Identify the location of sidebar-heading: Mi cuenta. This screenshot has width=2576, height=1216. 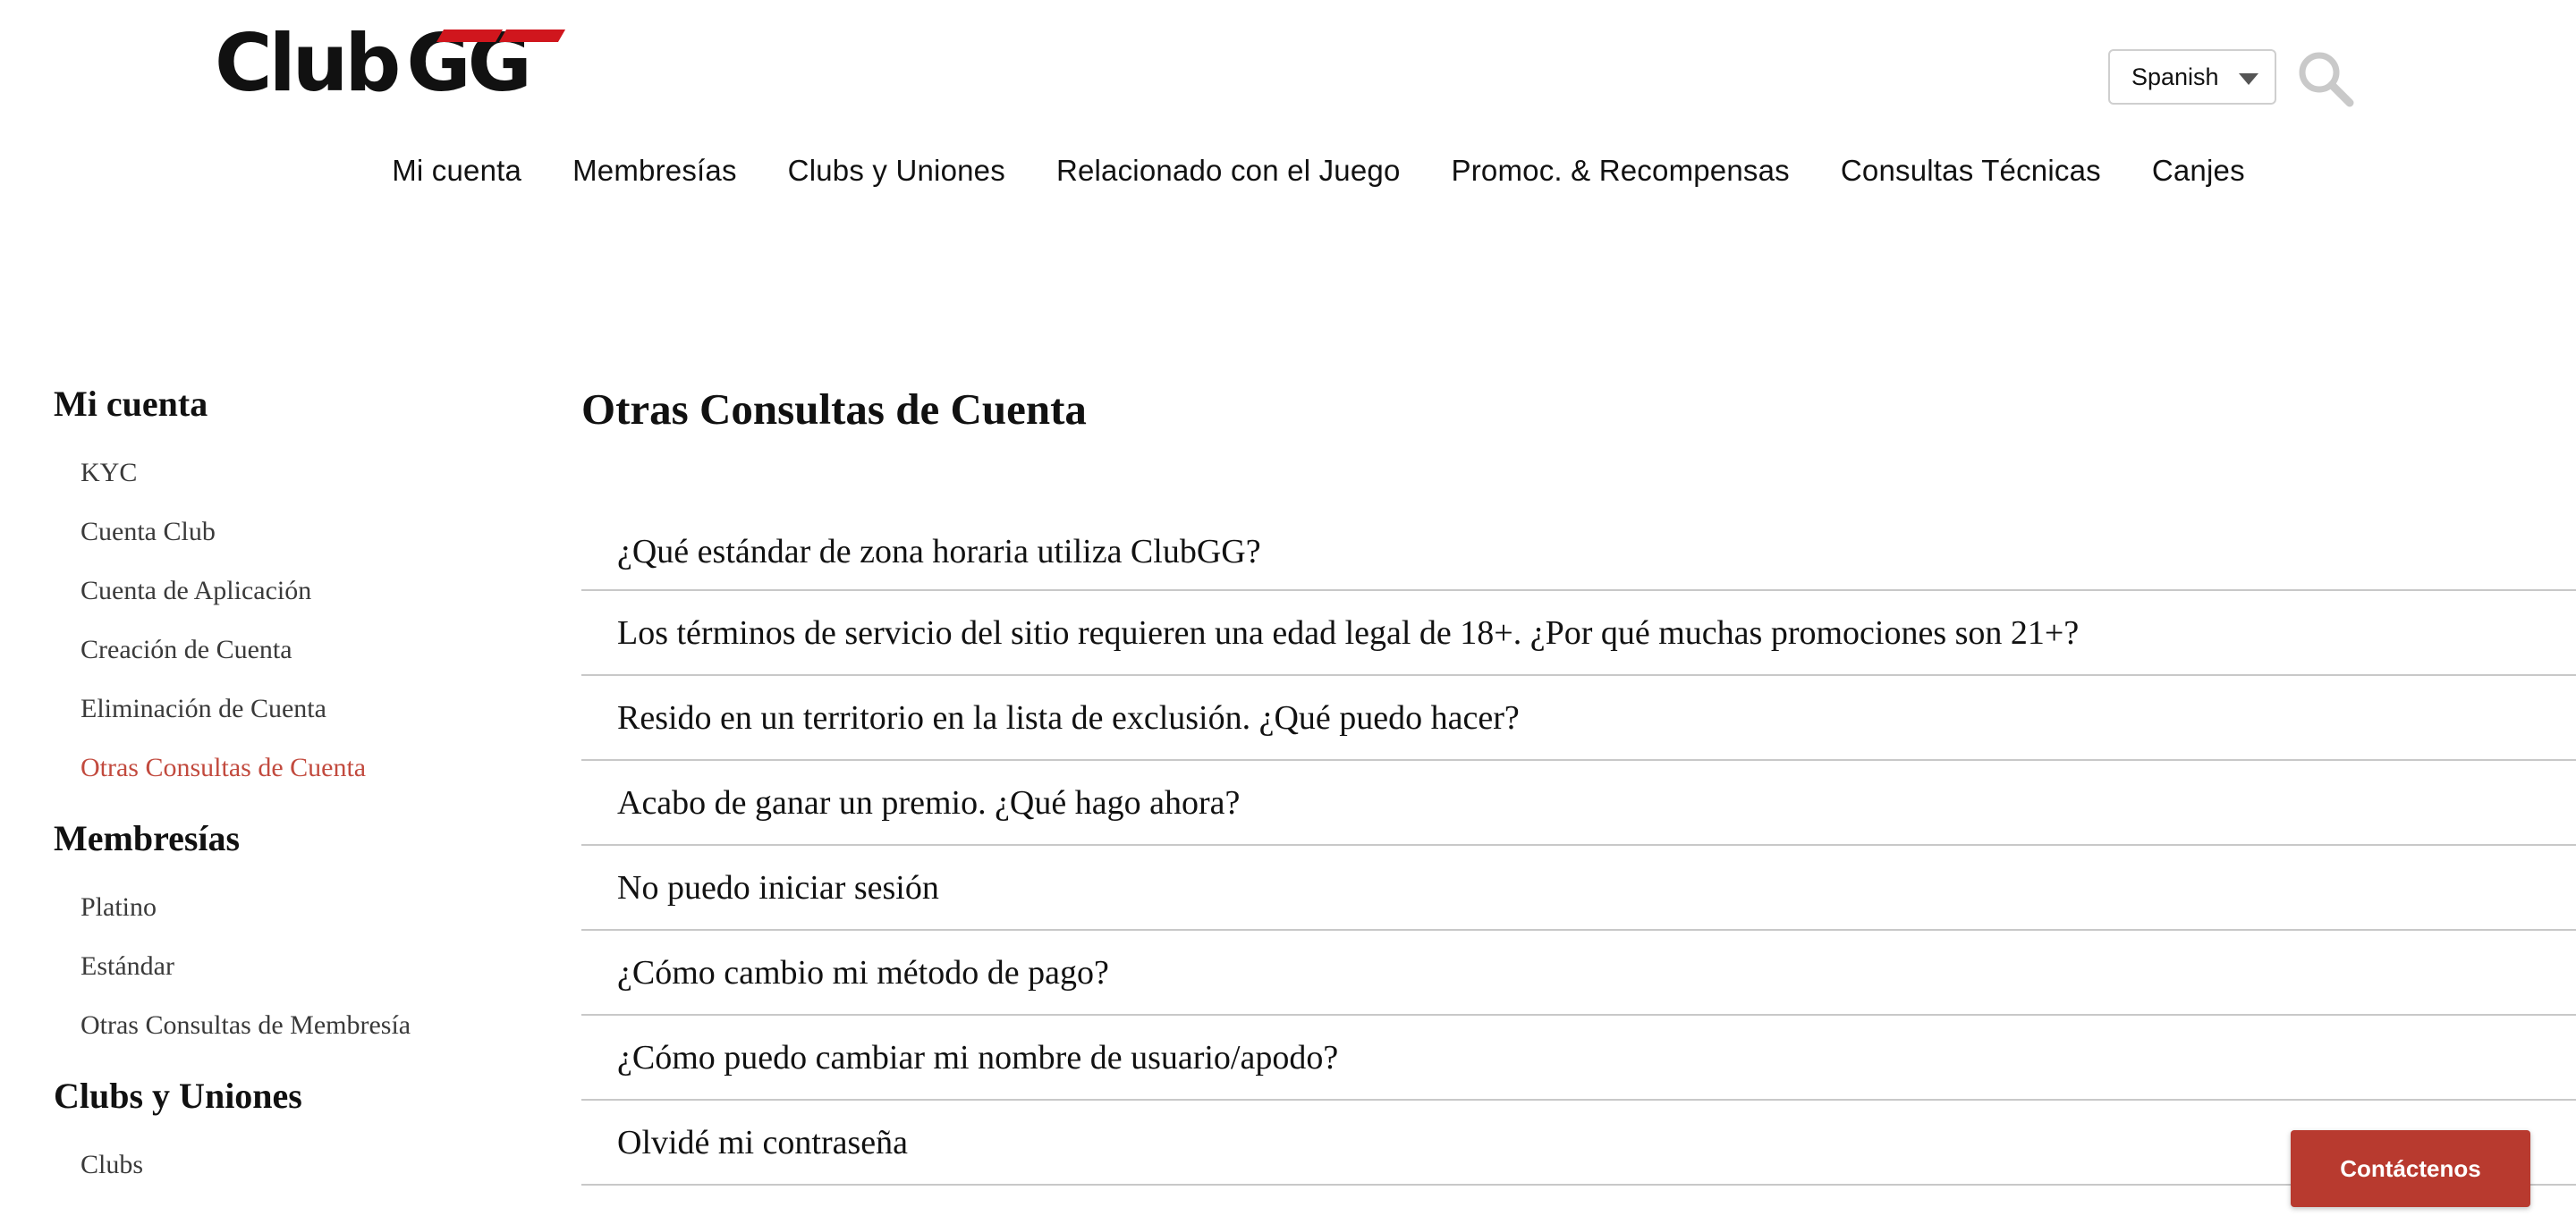
(286, 404).